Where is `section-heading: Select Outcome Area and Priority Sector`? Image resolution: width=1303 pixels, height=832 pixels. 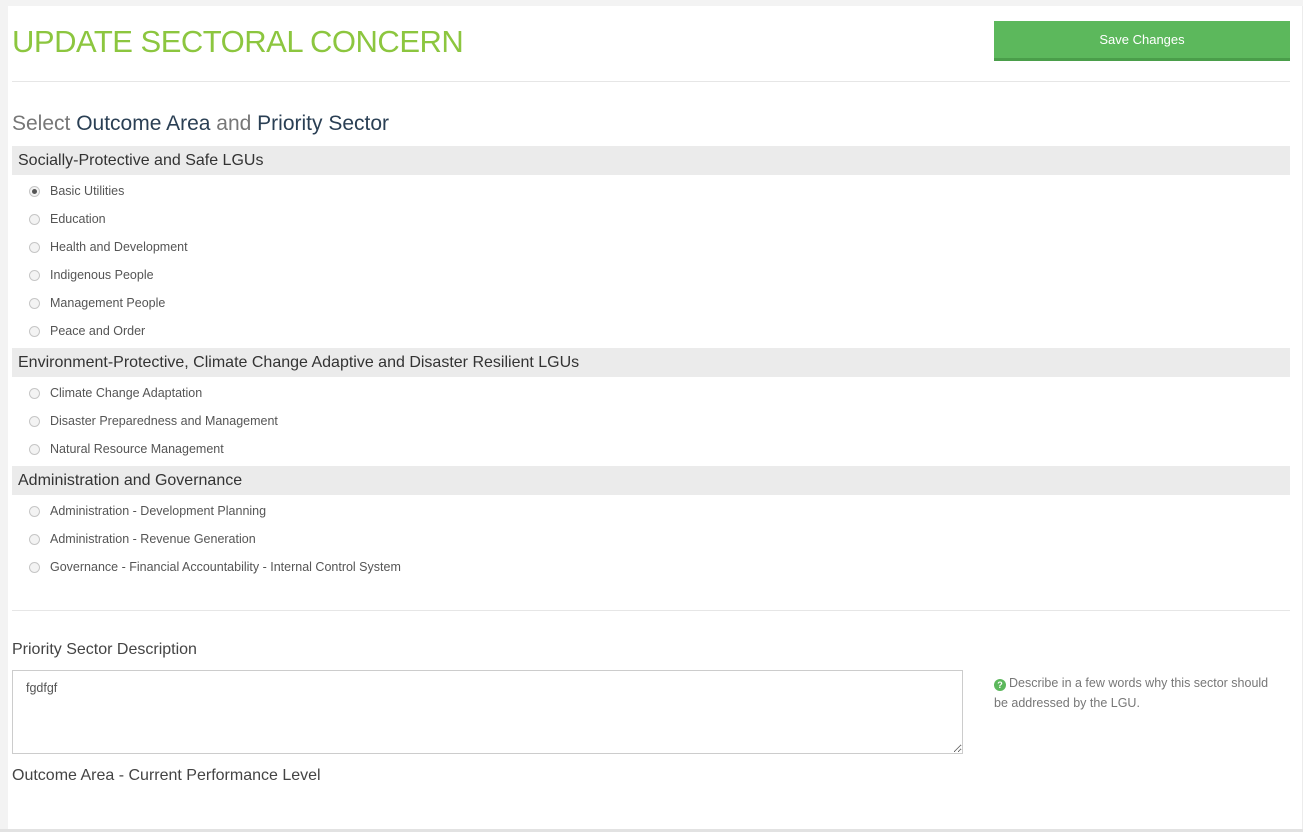 section-heading: Select Outcome Area and Priority Sector is located at coordinates (651, 127).